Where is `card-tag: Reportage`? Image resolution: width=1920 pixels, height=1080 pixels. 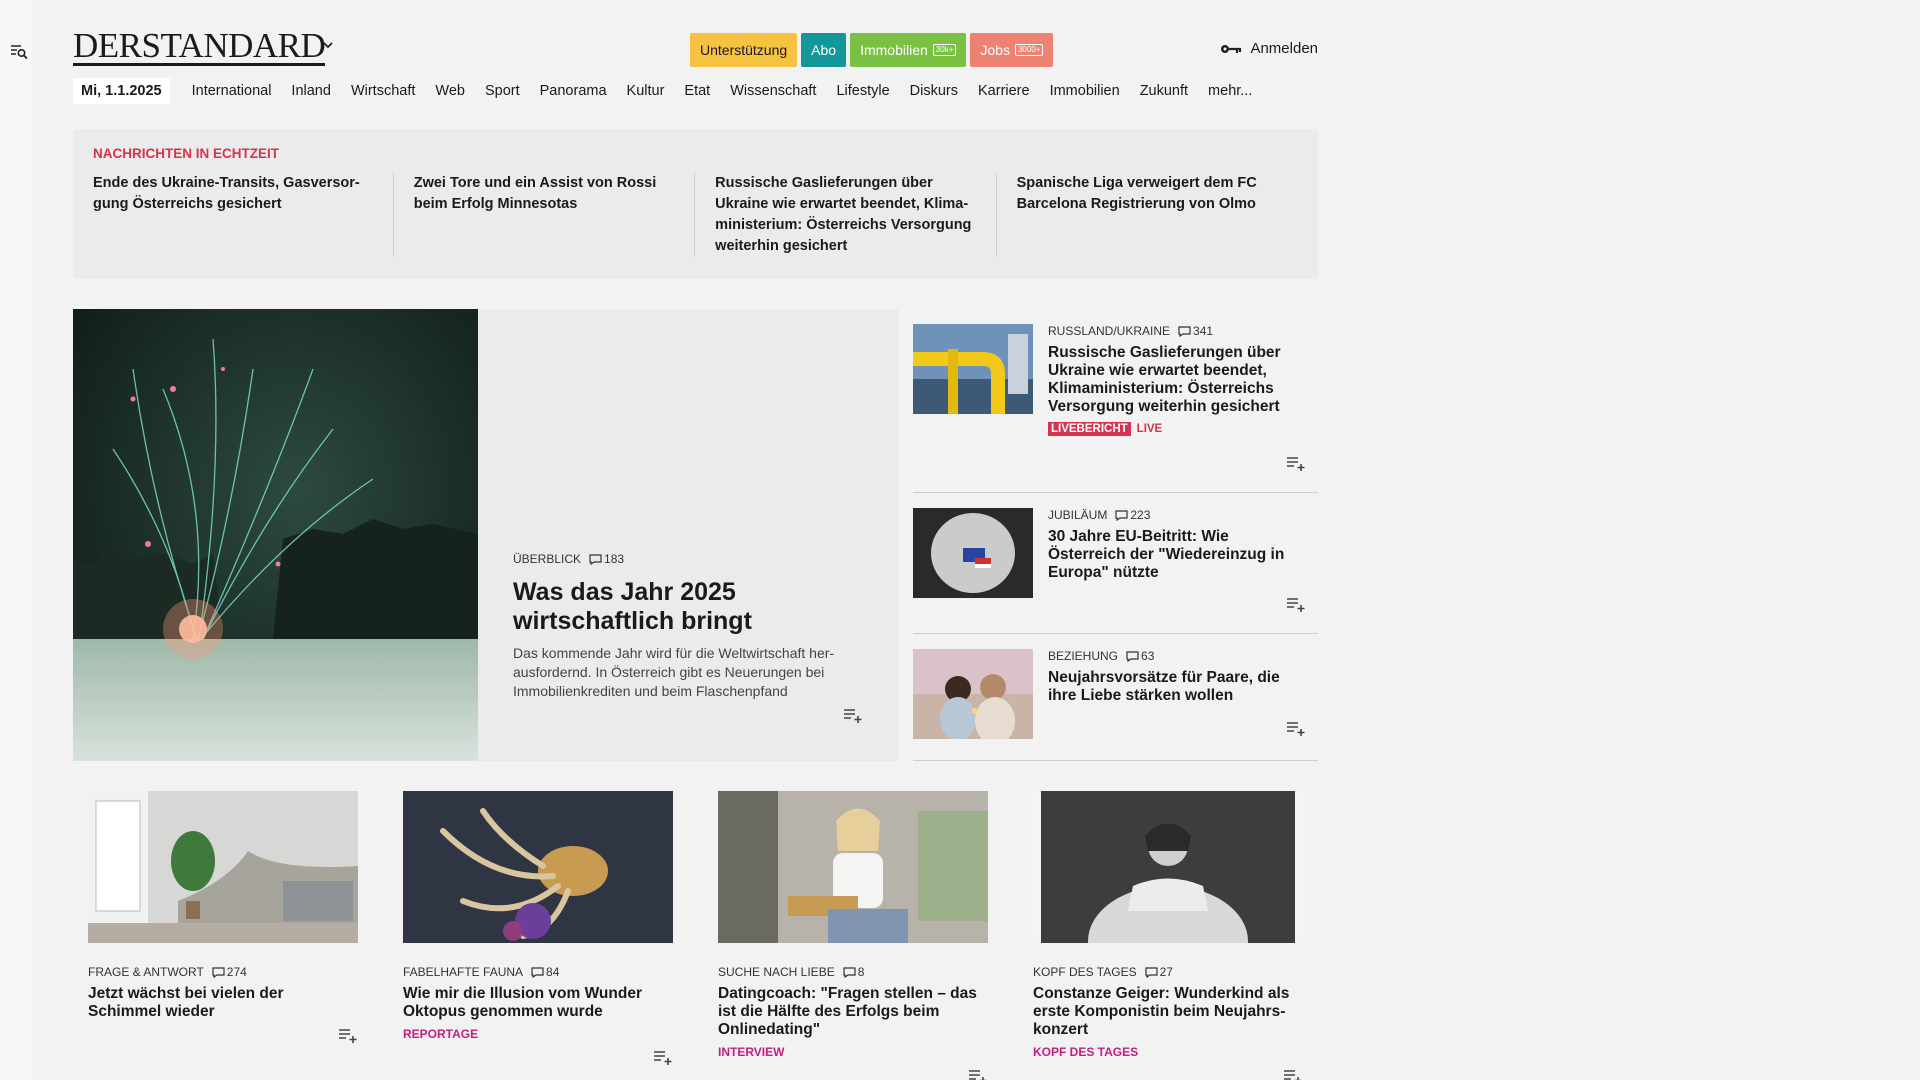 card-tag: Reportage is located at coordinates (441, 1034).